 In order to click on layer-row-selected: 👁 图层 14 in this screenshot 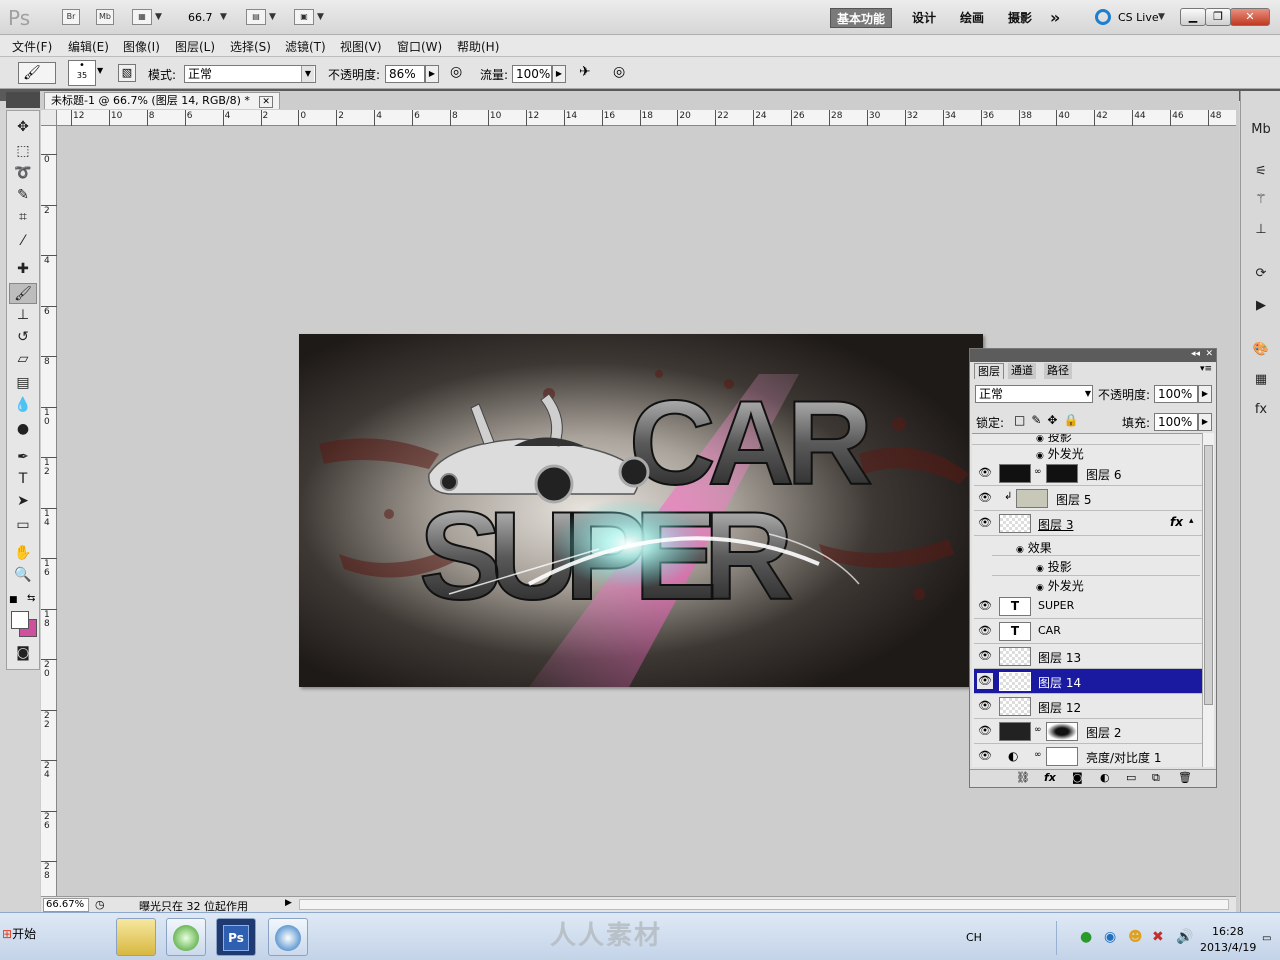, I will do `click(1088, 681)`.